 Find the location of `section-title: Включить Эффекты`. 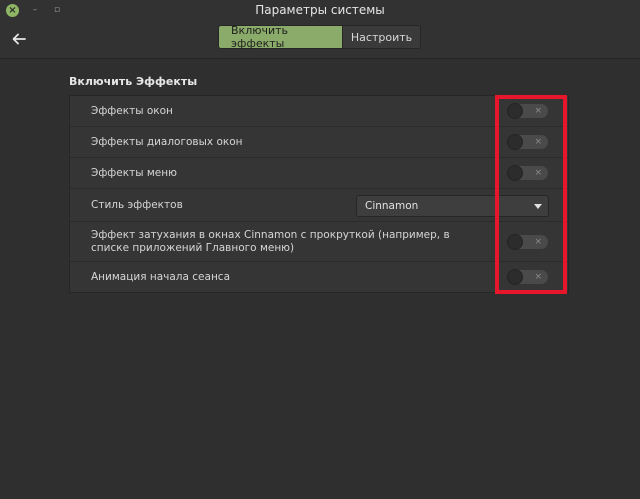

section-title: Включить Эффекты is located at coordinates (133, 81).